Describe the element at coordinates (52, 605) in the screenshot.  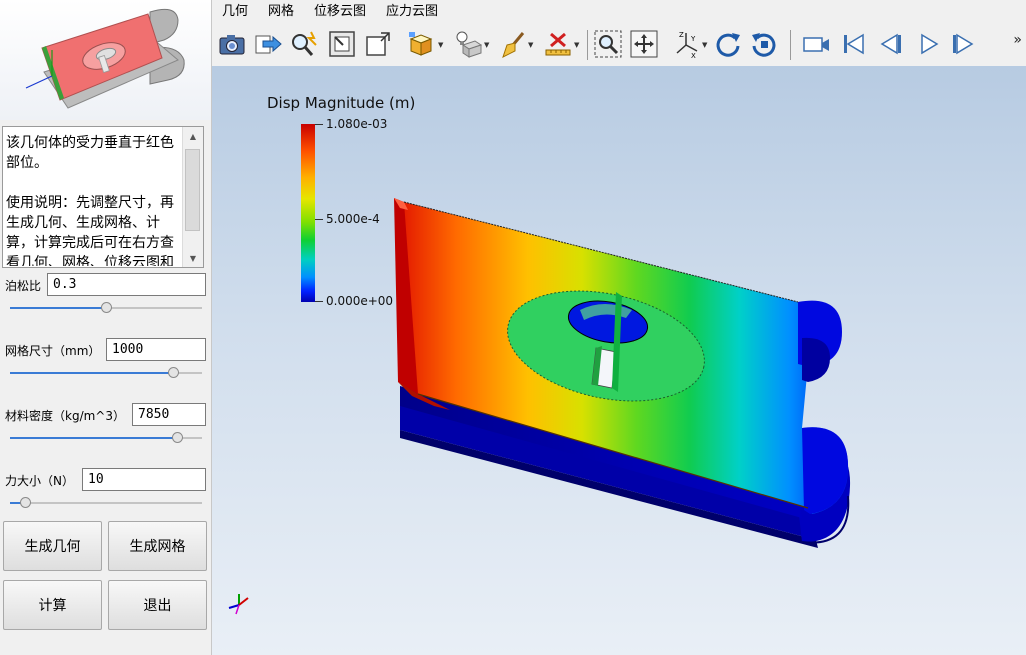
I see `compute-button: 计算` at that location.